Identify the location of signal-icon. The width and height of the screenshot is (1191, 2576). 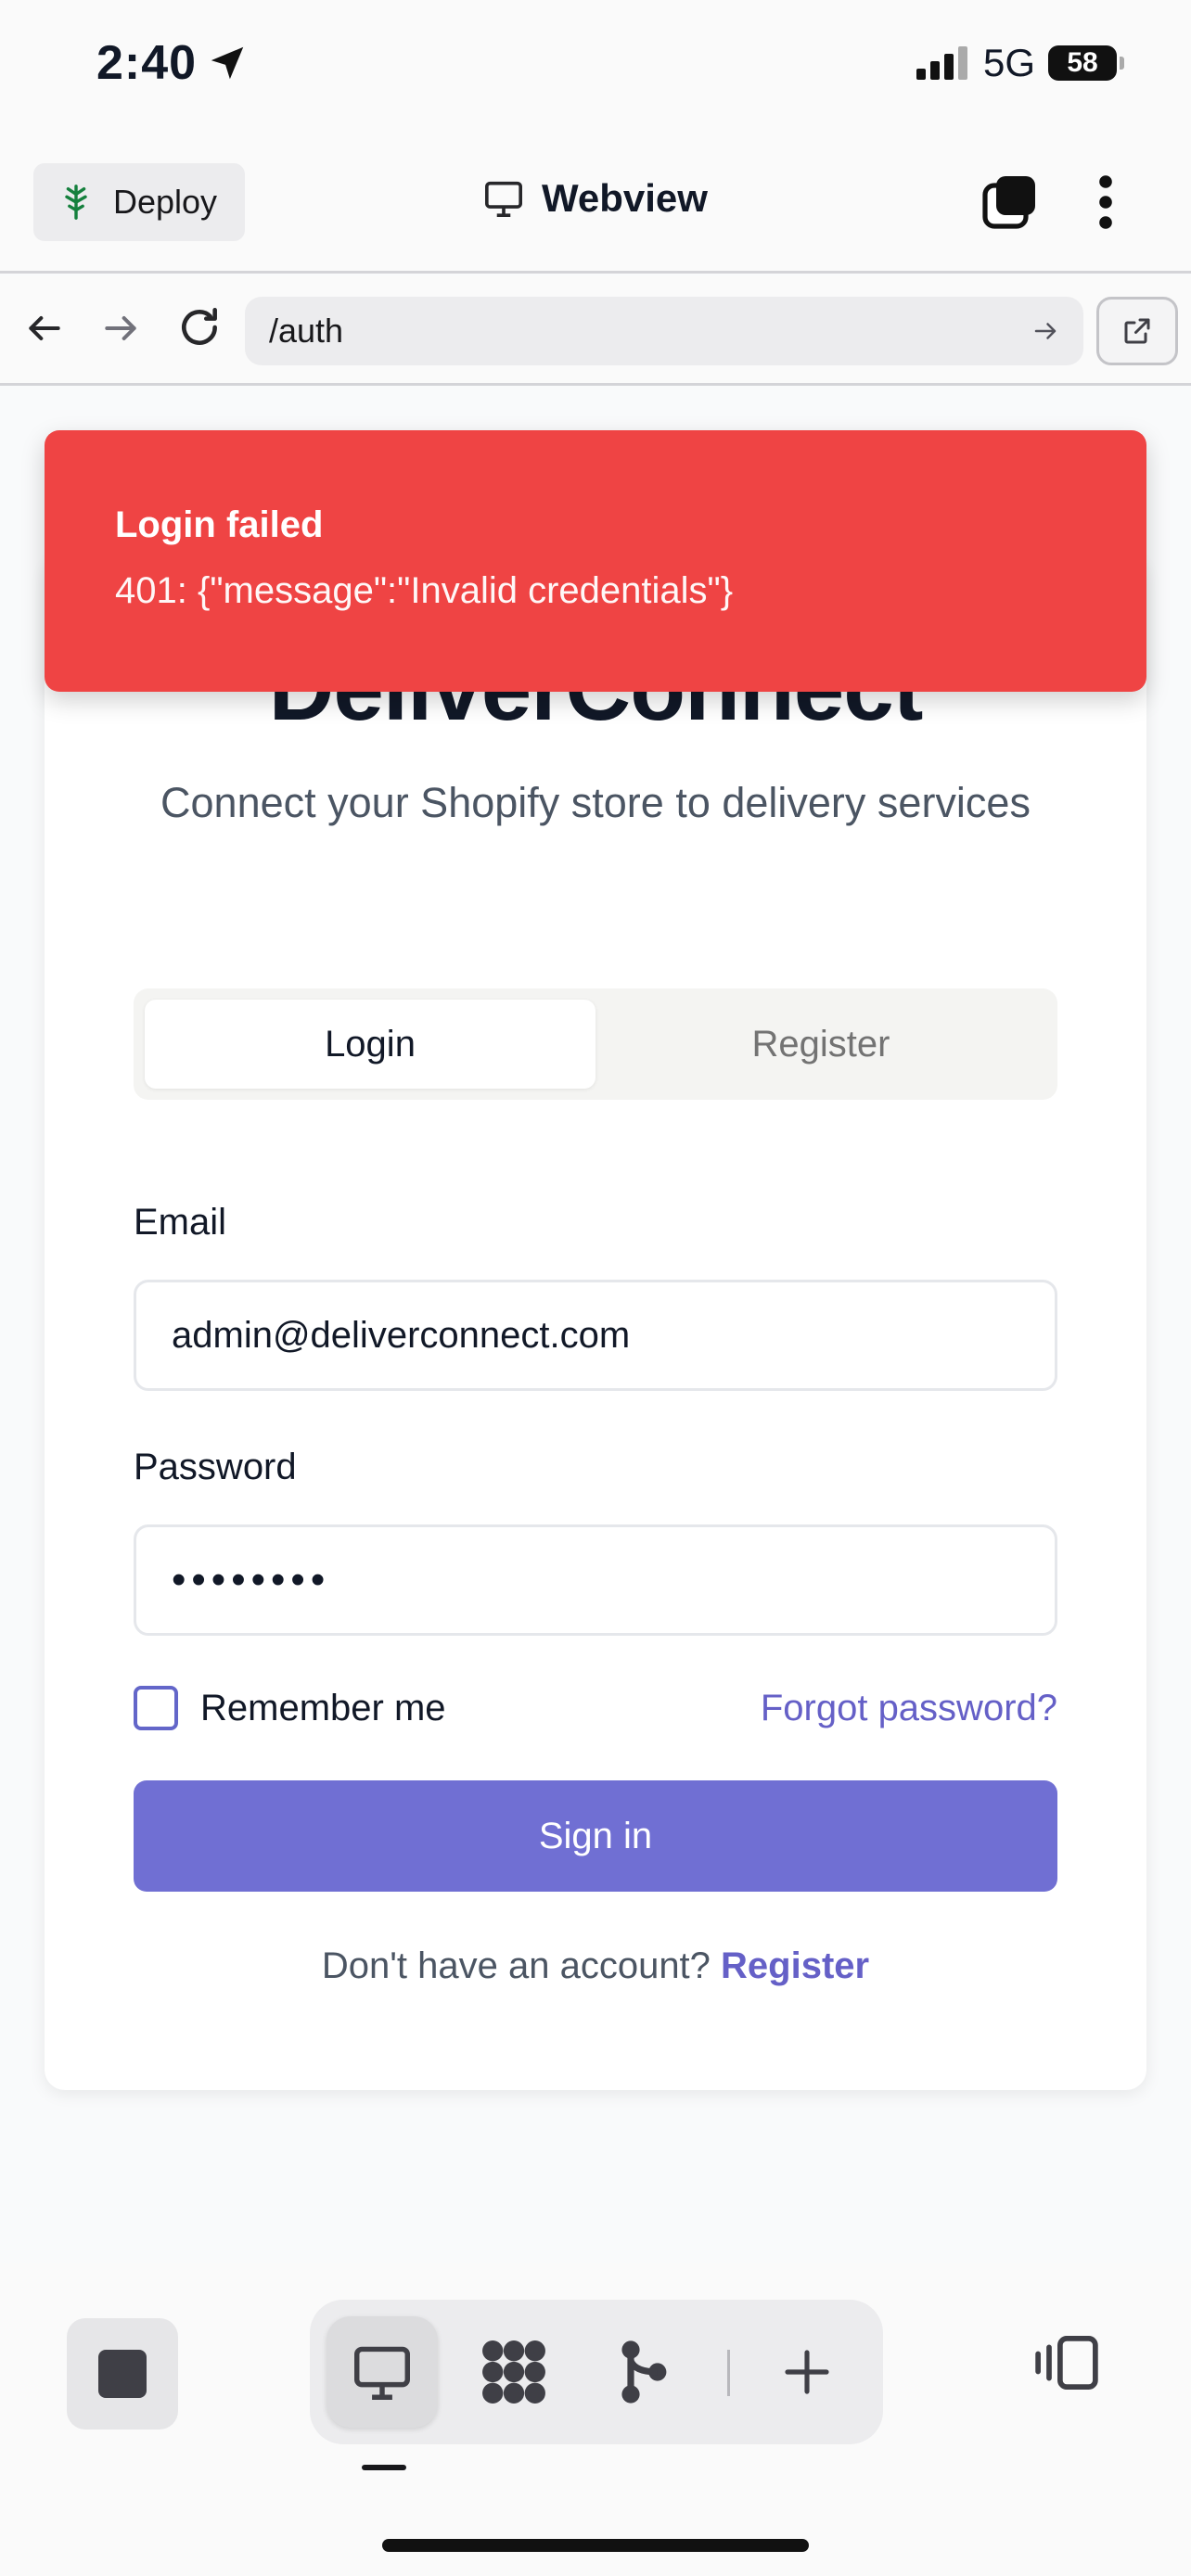
(942, 63).